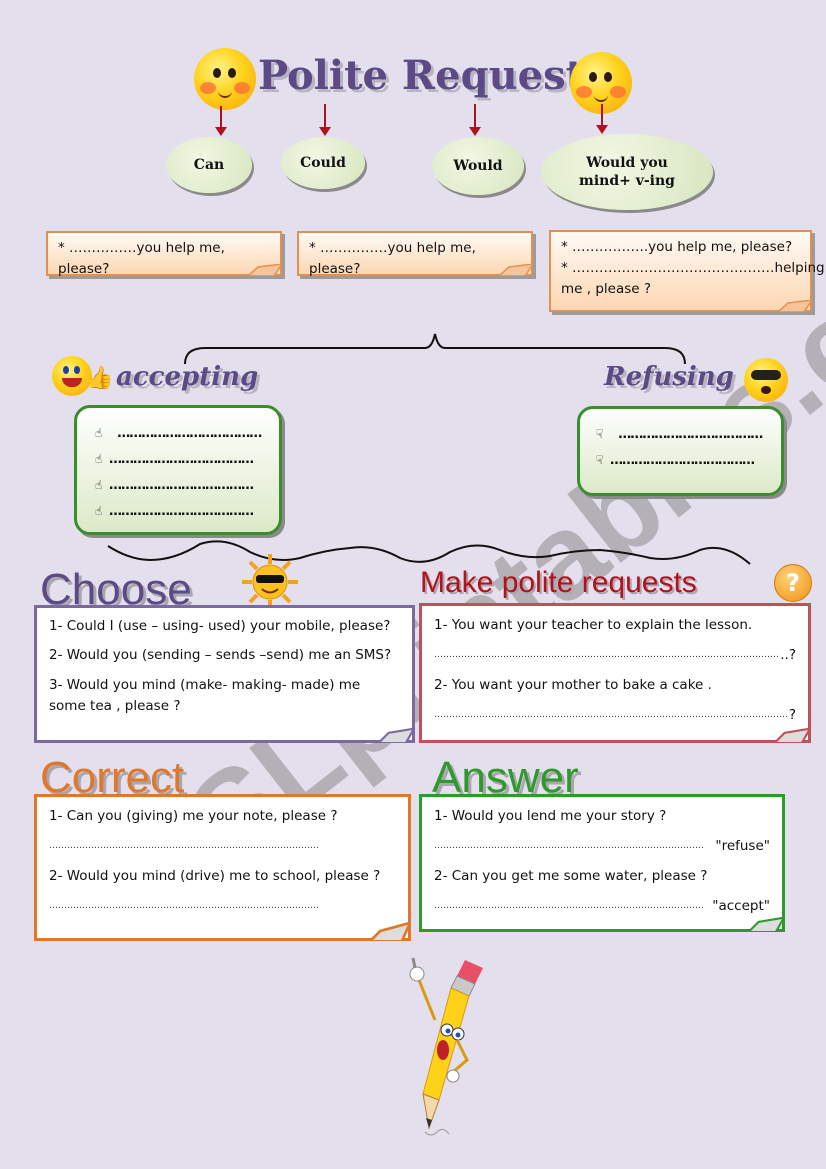  What do you see at coordinates (550, 816) in the screenshot?
I see `answer-prompt: 1- Would you lend me your story ?` at bounding box center [550, 816].